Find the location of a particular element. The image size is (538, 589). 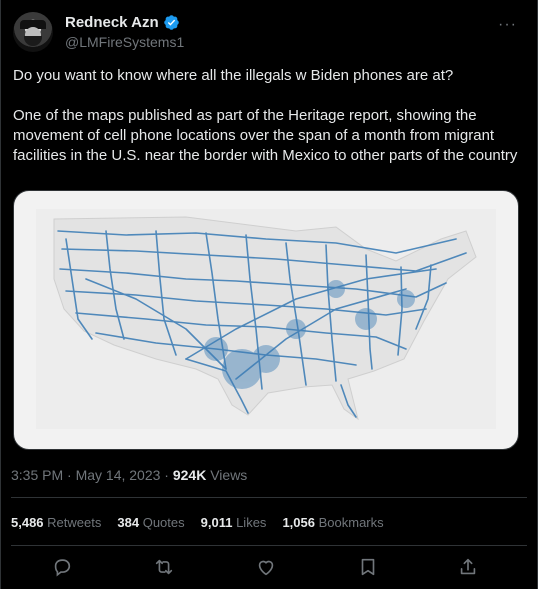

author-display-name: Redneck Azn is located at coordinates (112, 22).